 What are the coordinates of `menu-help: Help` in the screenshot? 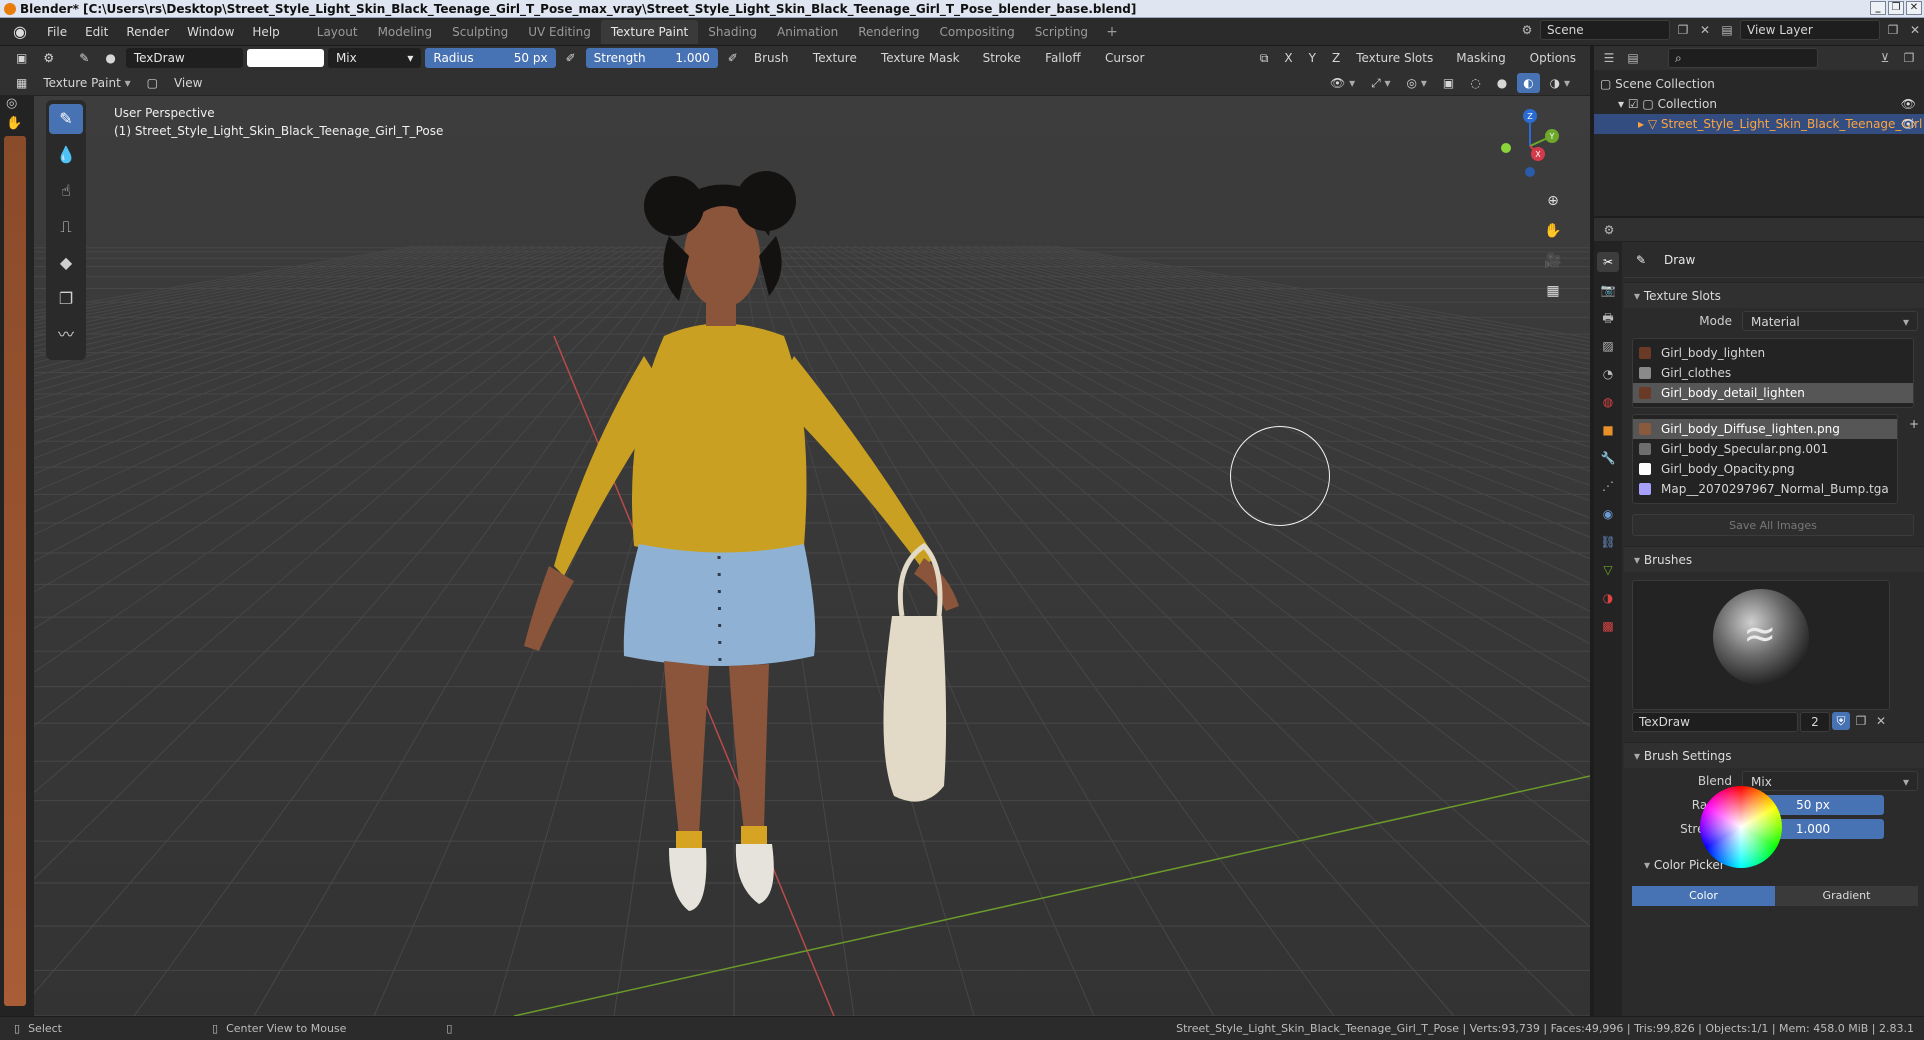 It's located at (265, 32).